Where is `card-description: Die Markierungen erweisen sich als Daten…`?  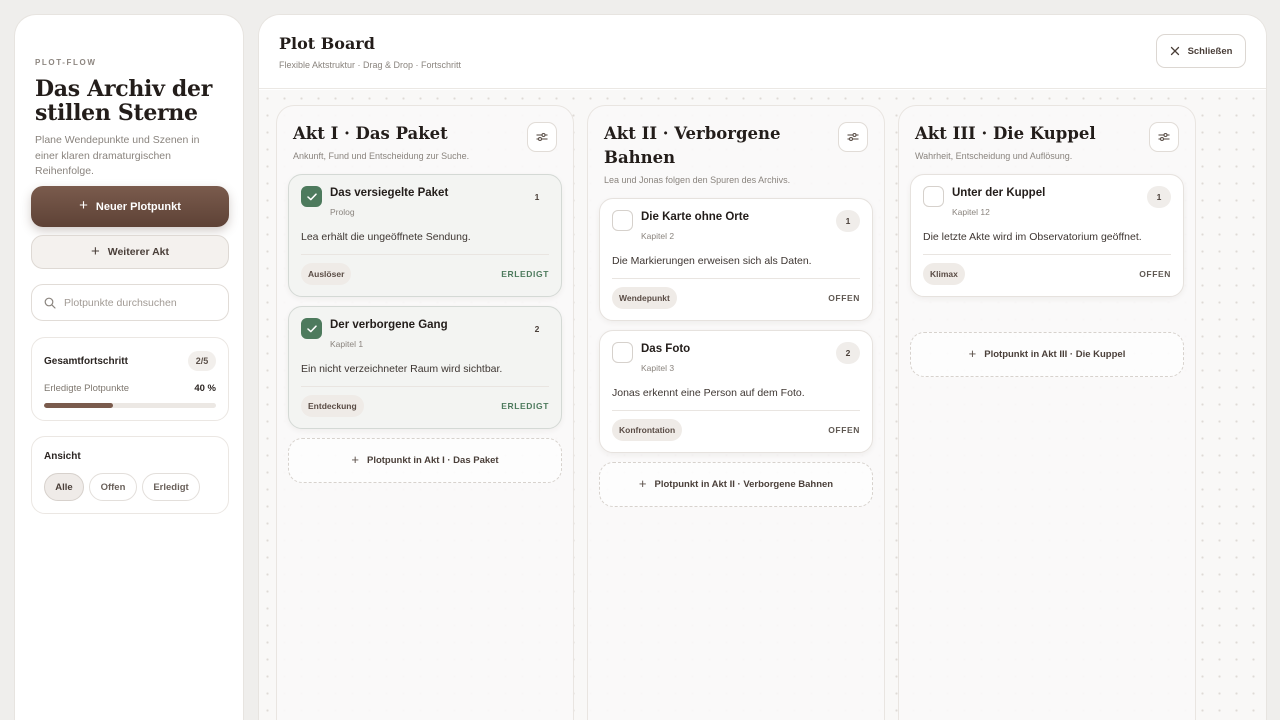
card-description: Die Markierungen erweisen sich als Daten… is located at coordinates (712, 261).